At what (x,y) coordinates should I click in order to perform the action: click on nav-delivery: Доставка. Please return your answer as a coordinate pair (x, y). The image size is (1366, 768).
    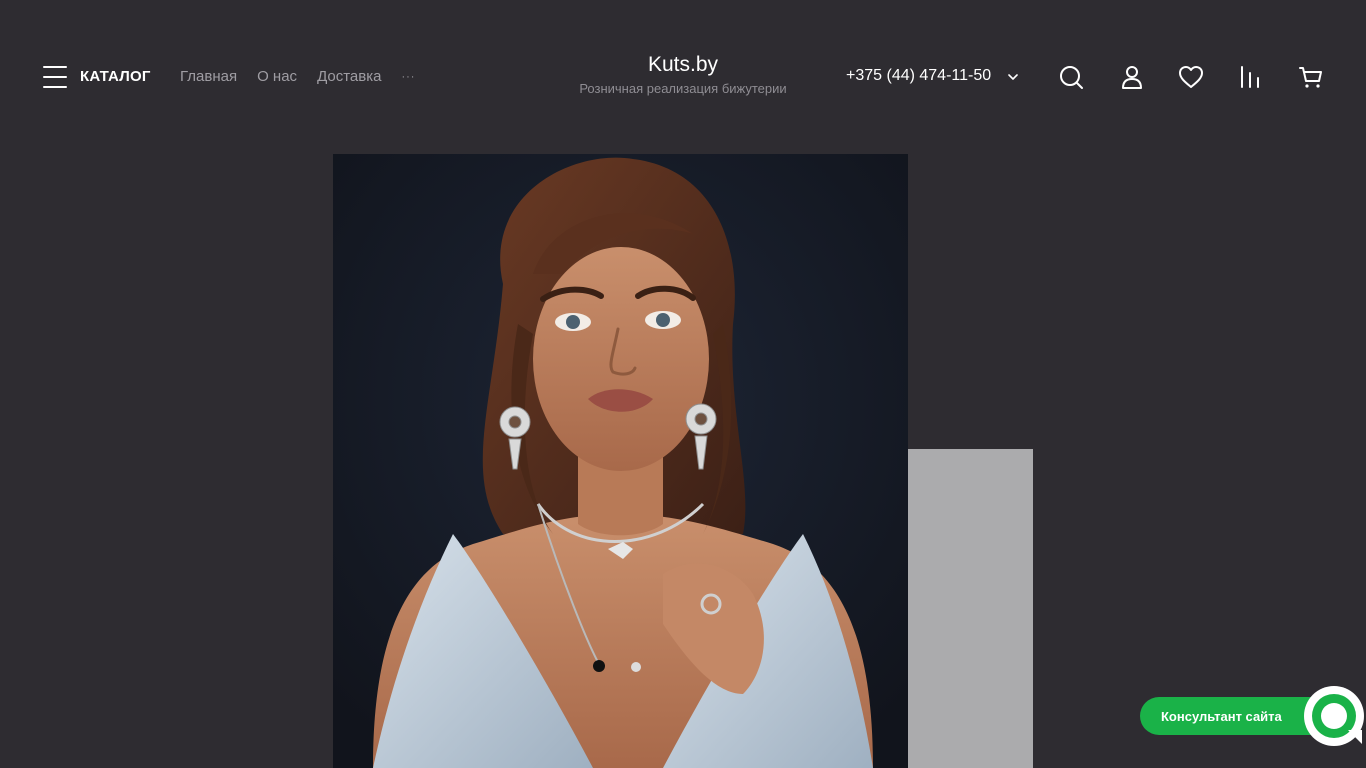
    Looking at the image, I should click on (349, 76).